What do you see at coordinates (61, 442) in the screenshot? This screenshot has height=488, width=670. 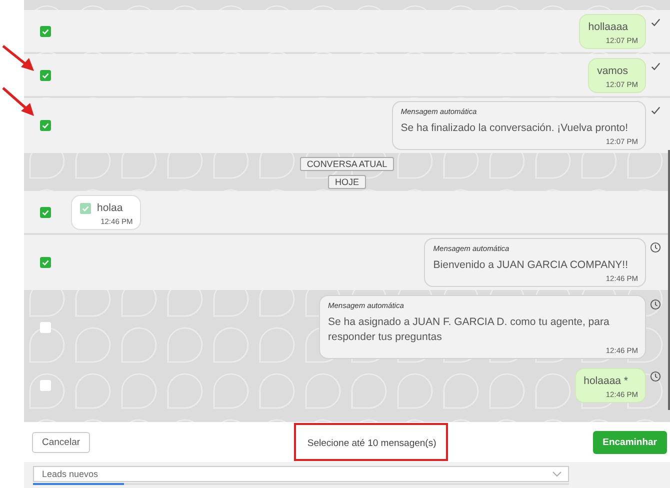 I see `cancel-button: Cancelar` at bounding box center [61, 442].